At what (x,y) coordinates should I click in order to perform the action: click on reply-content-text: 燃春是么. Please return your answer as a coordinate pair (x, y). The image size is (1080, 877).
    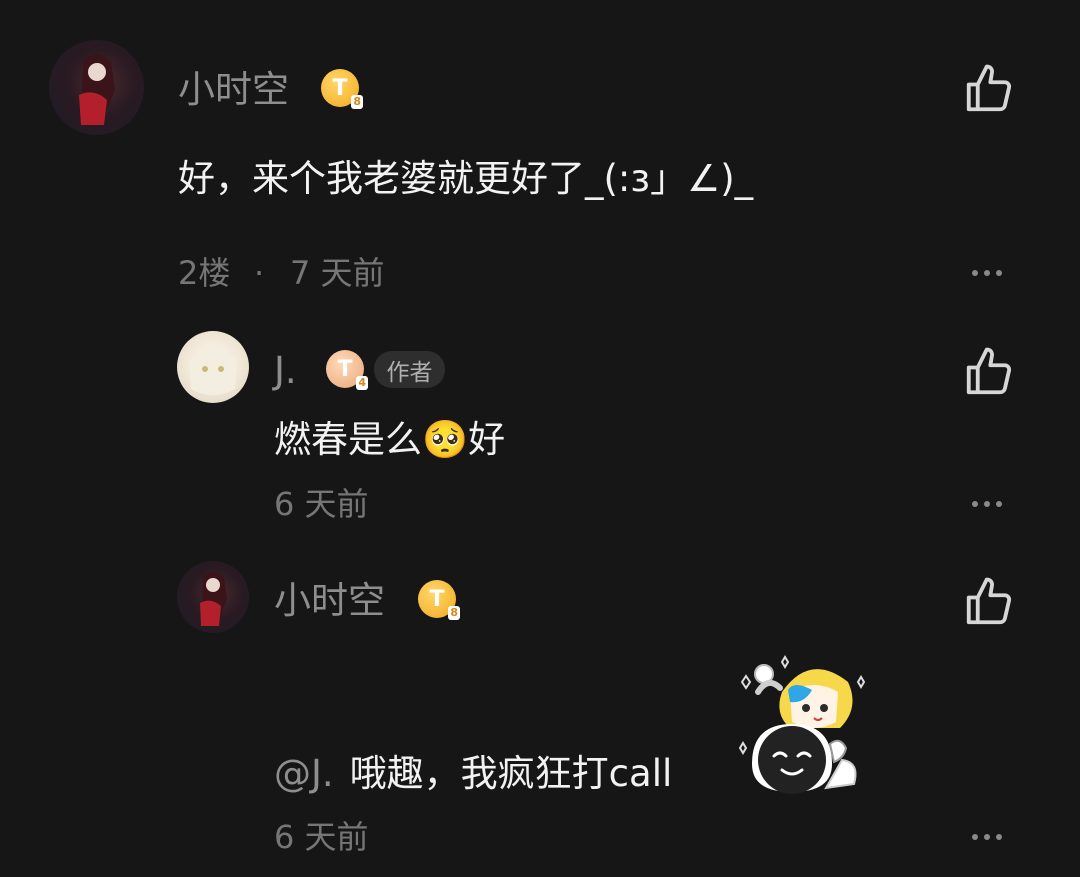
    Looking at the image, I should click on (348, 439).